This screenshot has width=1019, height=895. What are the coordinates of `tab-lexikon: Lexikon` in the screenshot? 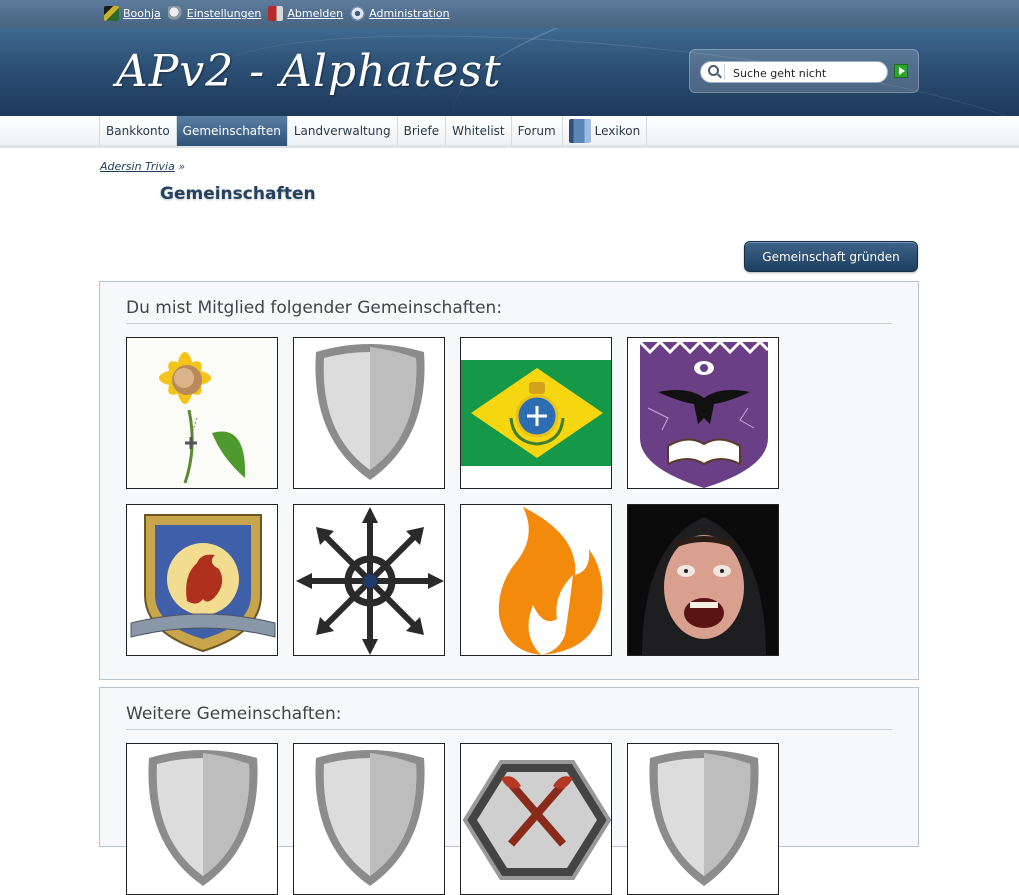 It's located at (605, 131).